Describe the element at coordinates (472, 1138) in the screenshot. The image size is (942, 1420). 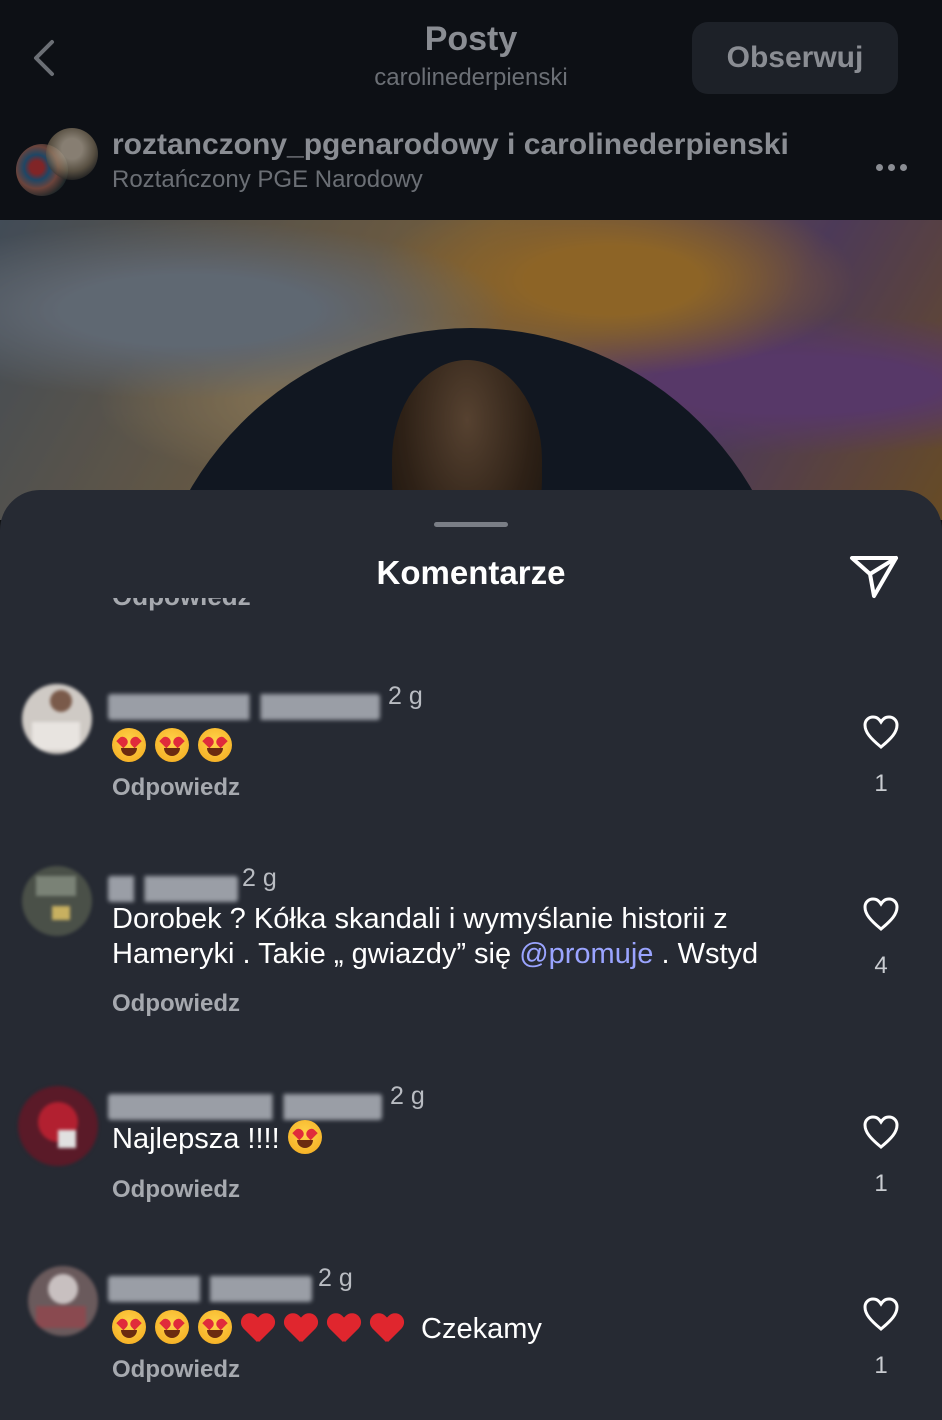
I see `comment-text: Najlepsza !!!!` at that location.